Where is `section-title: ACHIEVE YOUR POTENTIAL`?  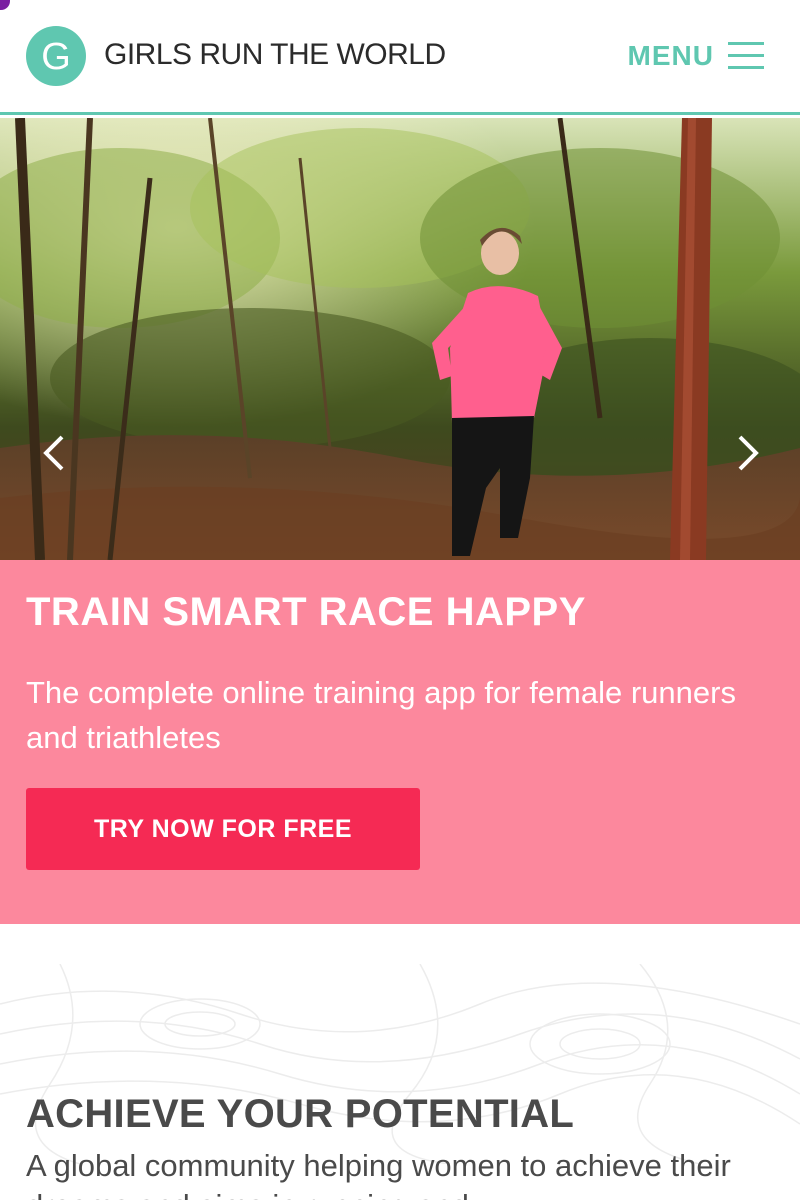
section-title: ACHIEVE YOUR POTENTIAL is located at coordinates (300, 1114).